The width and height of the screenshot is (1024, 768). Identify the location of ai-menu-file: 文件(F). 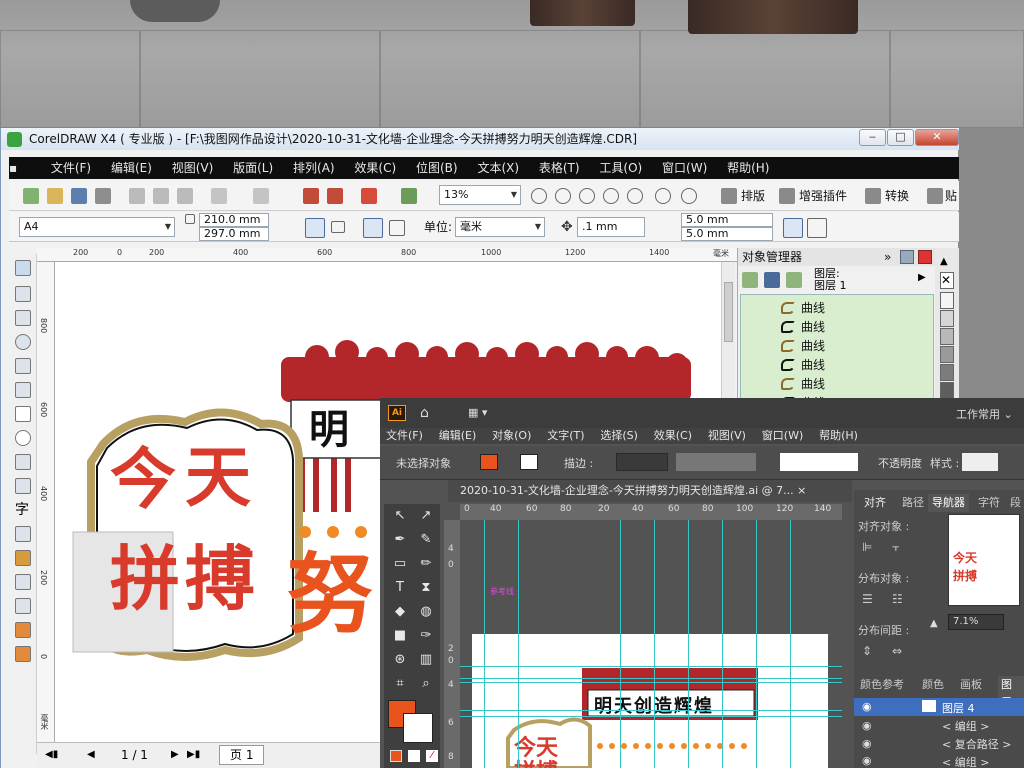
(404, 436).